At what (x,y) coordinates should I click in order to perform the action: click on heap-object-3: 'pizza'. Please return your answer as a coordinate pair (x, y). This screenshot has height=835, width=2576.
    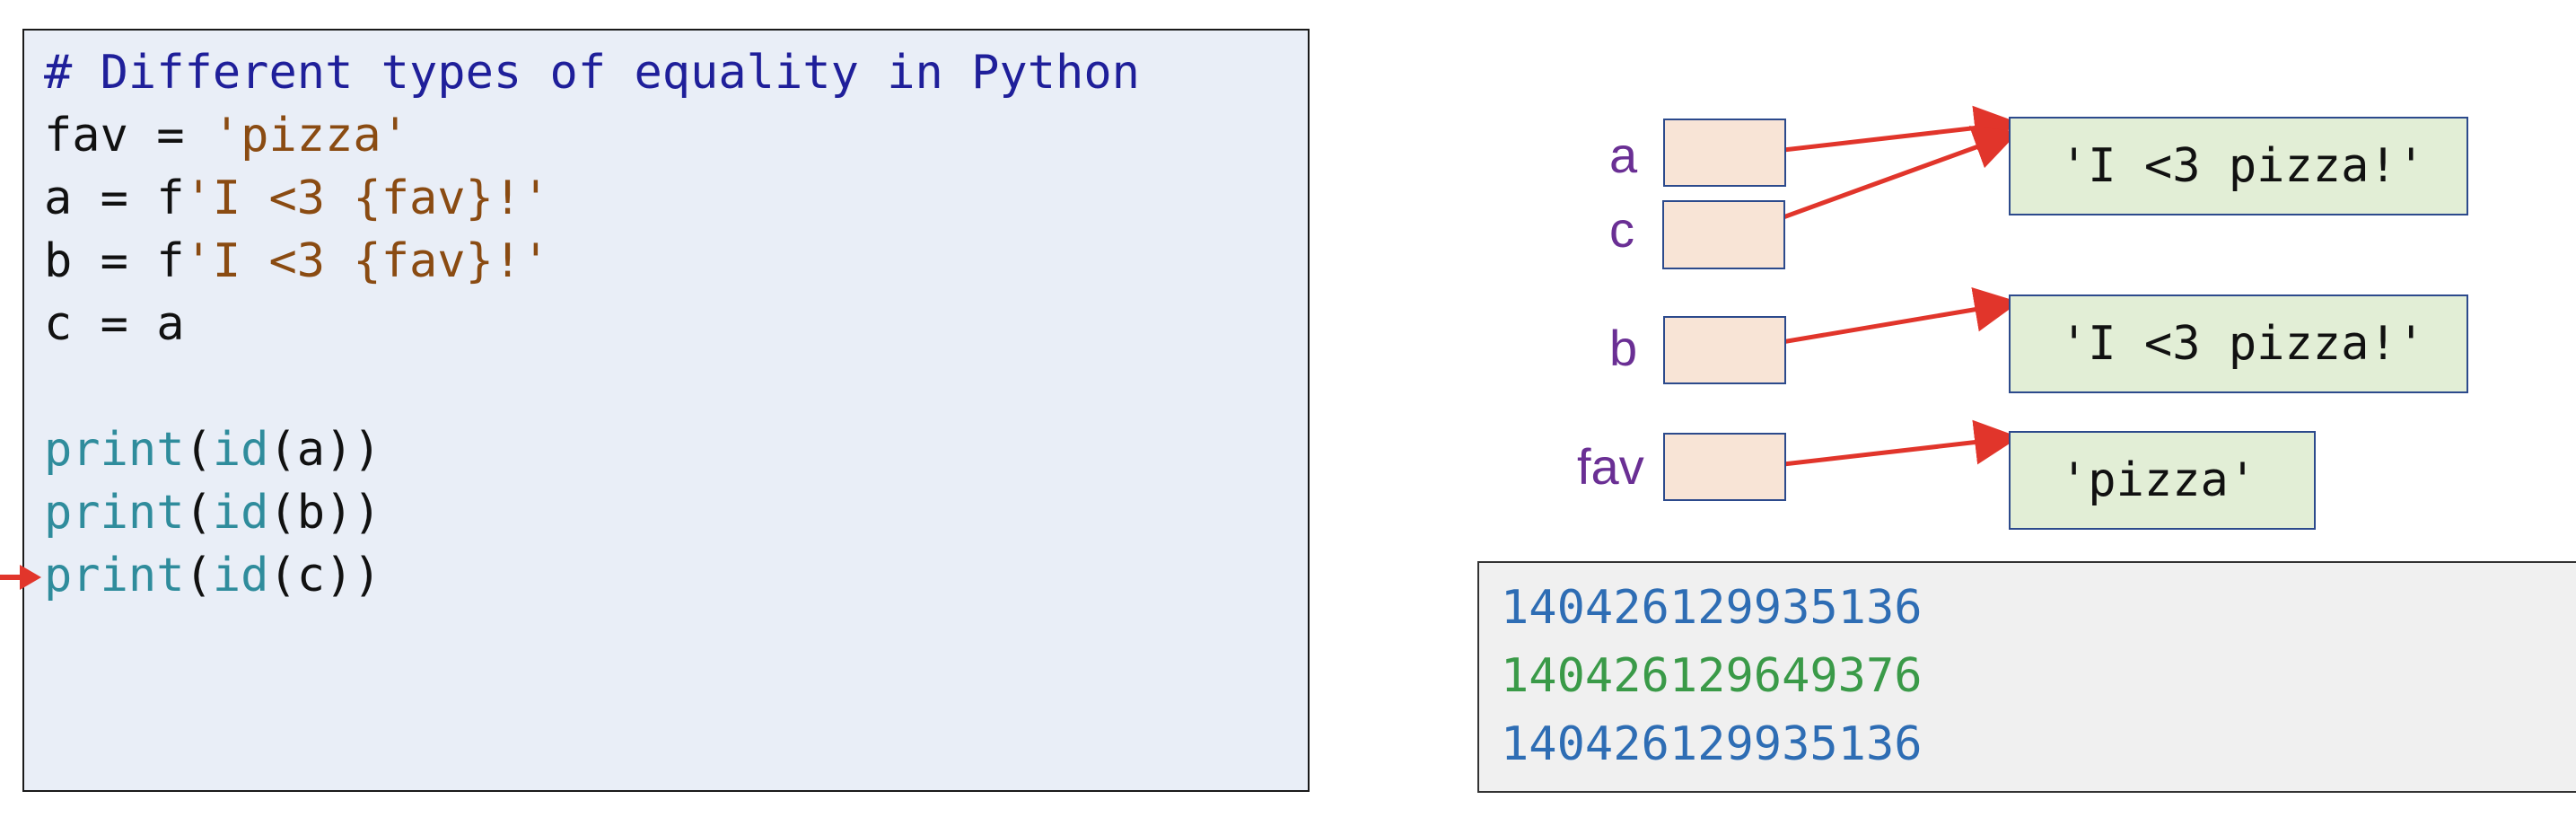
    Looking at the image, I should click on (2162, 480).